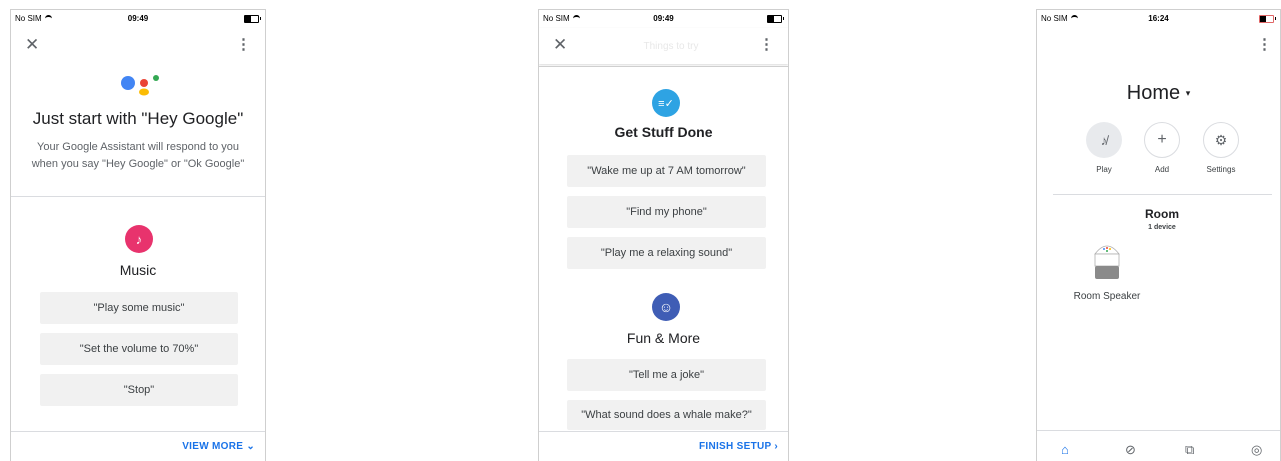 Image resolution: width=1281 pixels, height=461 pixels. I want to click on actions-divider, so click(1162, 194).